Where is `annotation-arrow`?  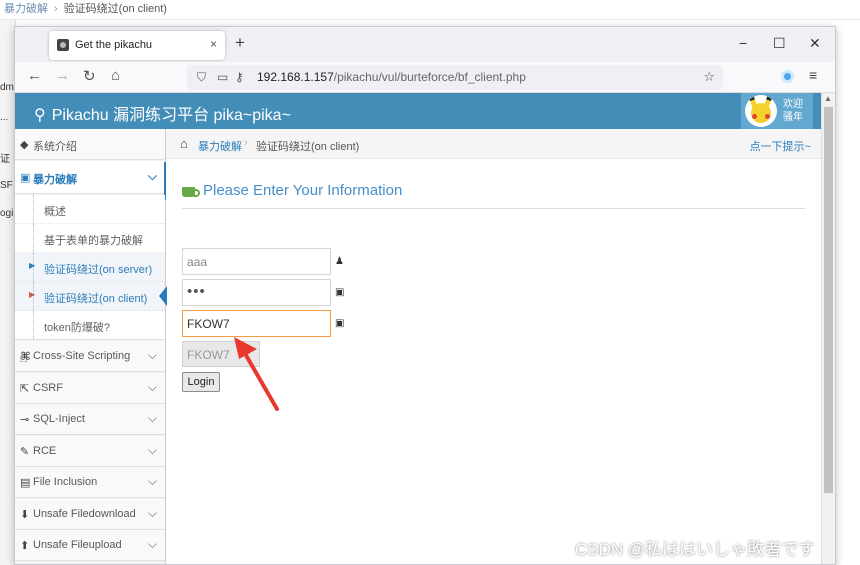 annotation-arrow is located at coordinates (256, 374).